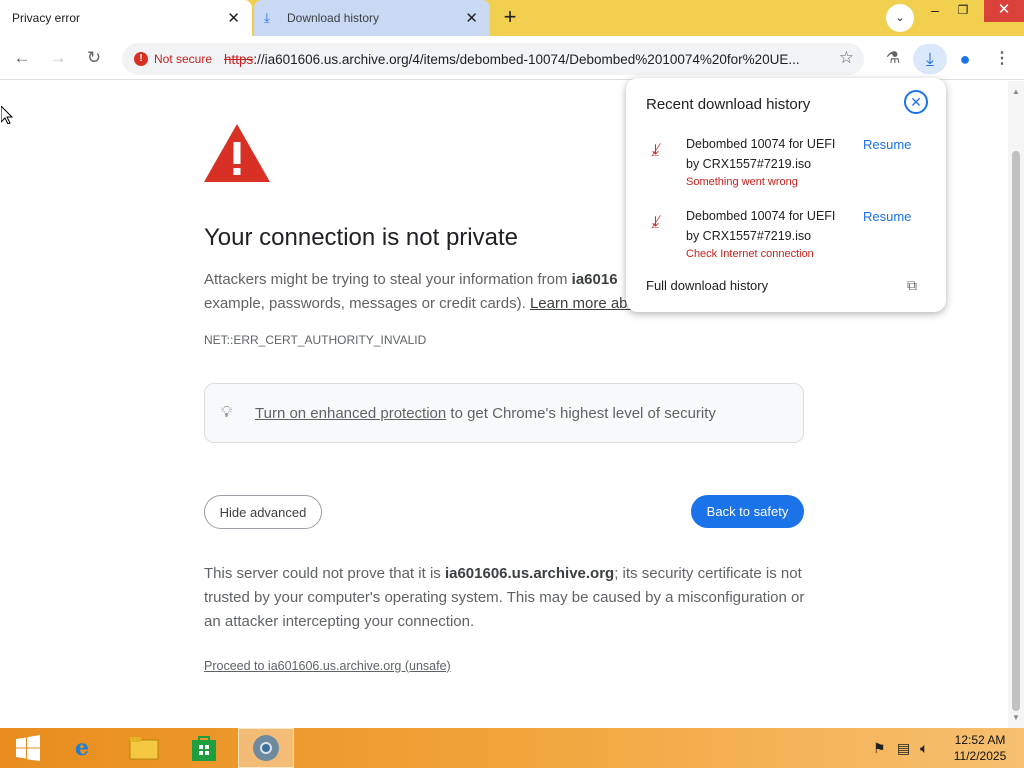 This screenshot has height=768, width=1024. Describe the element at coordinates (315, 340) in the screenshot. I see `error-code: NET::ERR_CERT_AUTHORITY_INVALID` at that location.